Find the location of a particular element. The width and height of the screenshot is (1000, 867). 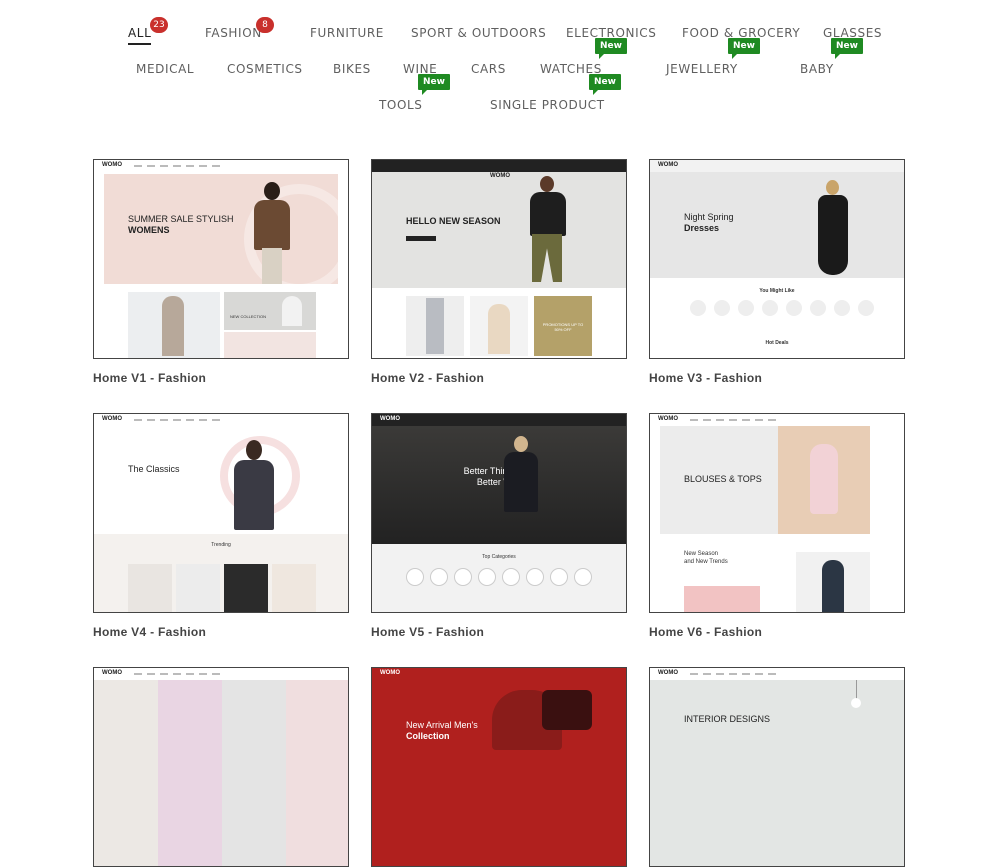

product-tile is located at coordinates (150, 588).